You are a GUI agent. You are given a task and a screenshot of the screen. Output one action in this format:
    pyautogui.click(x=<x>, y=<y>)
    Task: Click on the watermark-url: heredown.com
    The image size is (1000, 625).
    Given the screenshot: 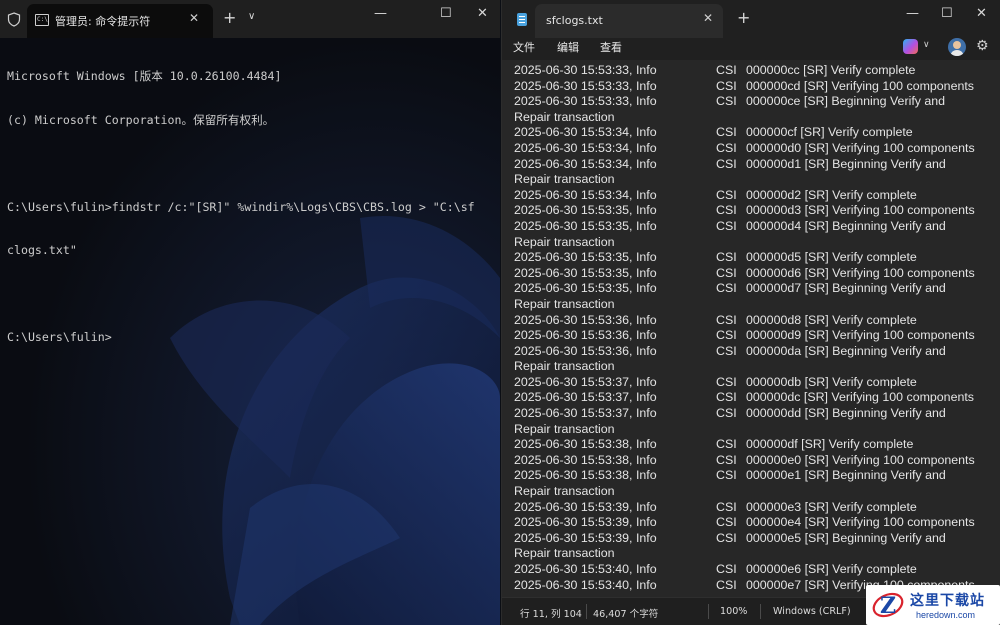 What is the action you would take?
    pyautogui.click(x=946, y=615)
    